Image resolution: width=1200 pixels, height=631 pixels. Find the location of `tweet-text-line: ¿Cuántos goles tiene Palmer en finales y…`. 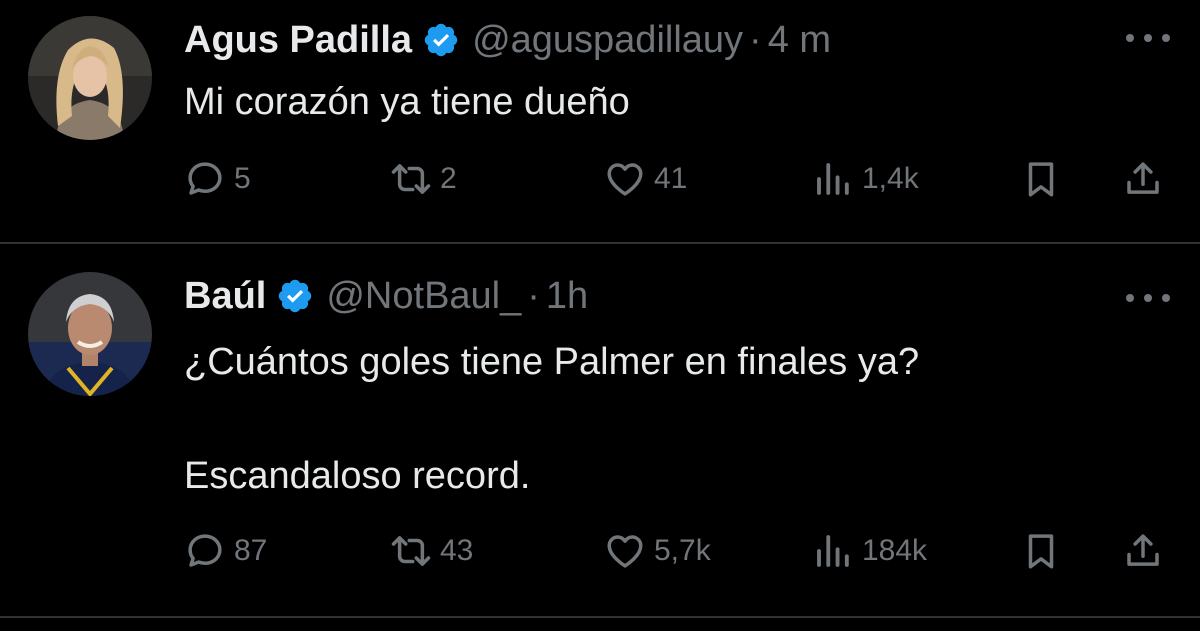

tweet-text-line: ¿Cuántos goles tiene Palmer en finales y… is located at coordinates (552, 362).